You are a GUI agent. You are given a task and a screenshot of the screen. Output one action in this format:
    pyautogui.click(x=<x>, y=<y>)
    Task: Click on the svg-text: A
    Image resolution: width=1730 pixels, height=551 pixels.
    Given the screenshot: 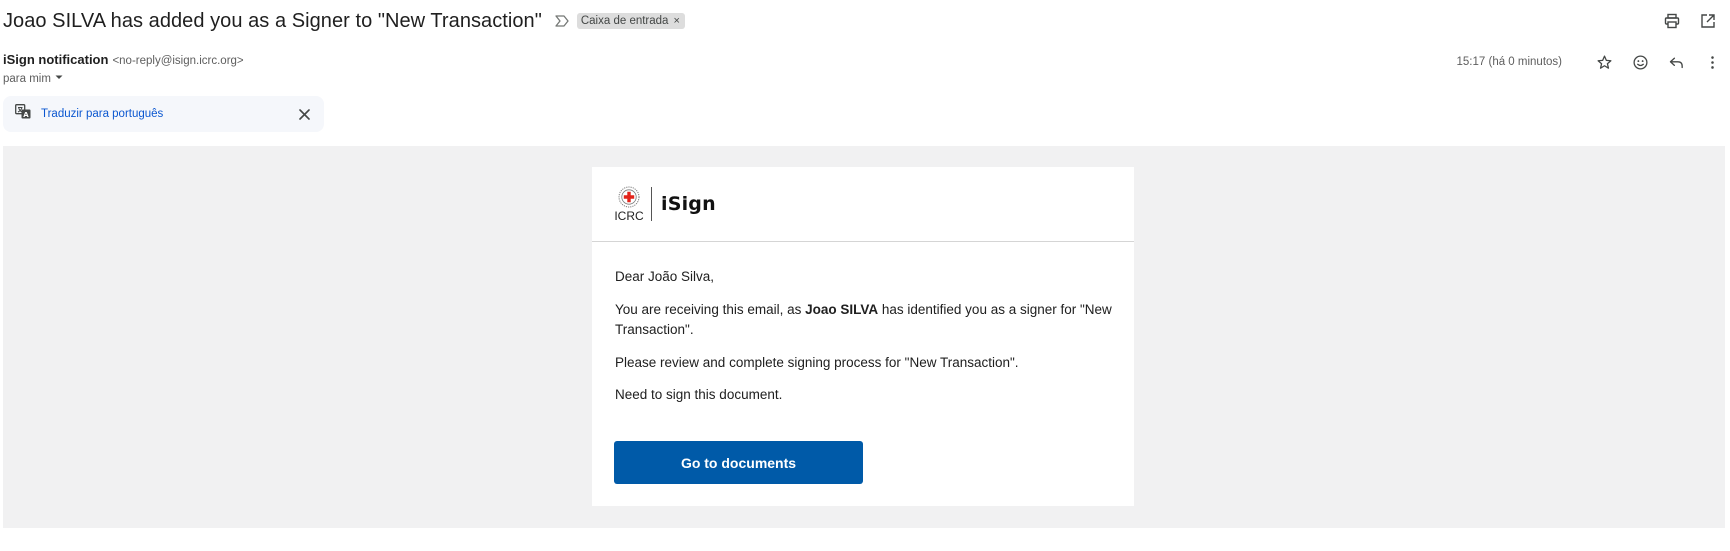 What is the action you would take?
    pyautogui.click(x=26, y=115)
    